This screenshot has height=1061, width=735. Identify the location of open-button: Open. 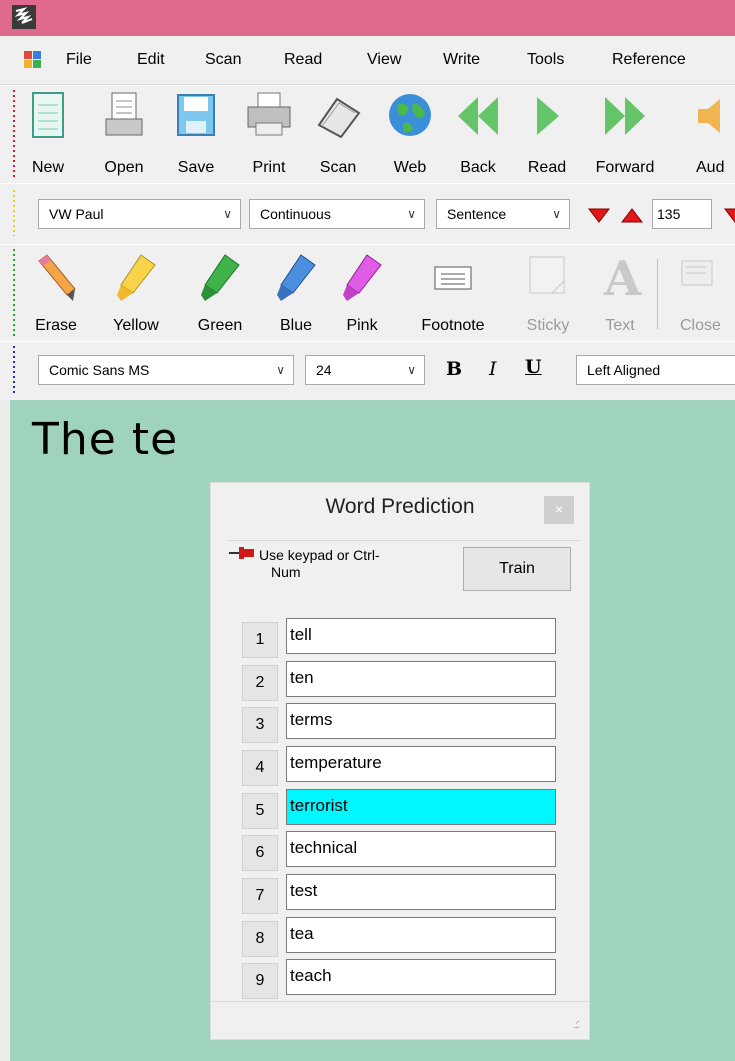
(124, 134).